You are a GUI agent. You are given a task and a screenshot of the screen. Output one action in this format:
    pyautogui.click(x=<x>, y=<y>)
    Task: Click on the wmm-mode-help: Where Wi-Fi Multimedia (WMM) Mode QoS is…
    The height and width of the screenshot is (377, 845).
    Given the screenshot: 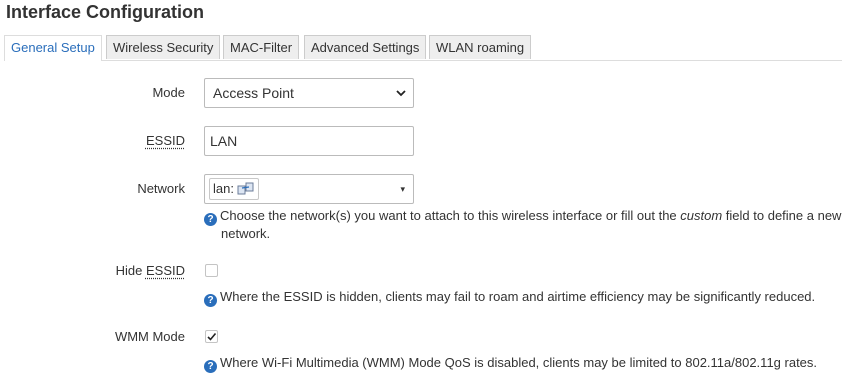 What is the action you would take?
    pyautogui.click(x=519, y=362)
    